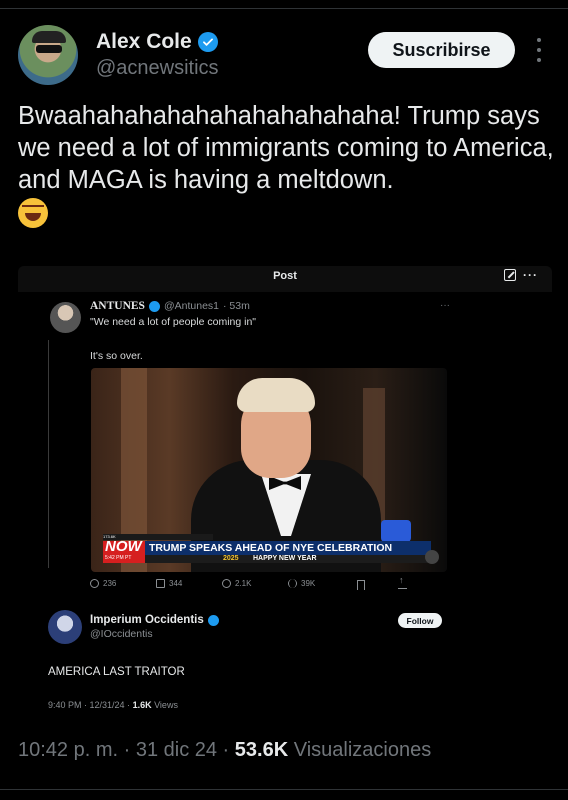 This screenshot has width=568, height=800. I want to click on edit-icon, so click(510, 275).